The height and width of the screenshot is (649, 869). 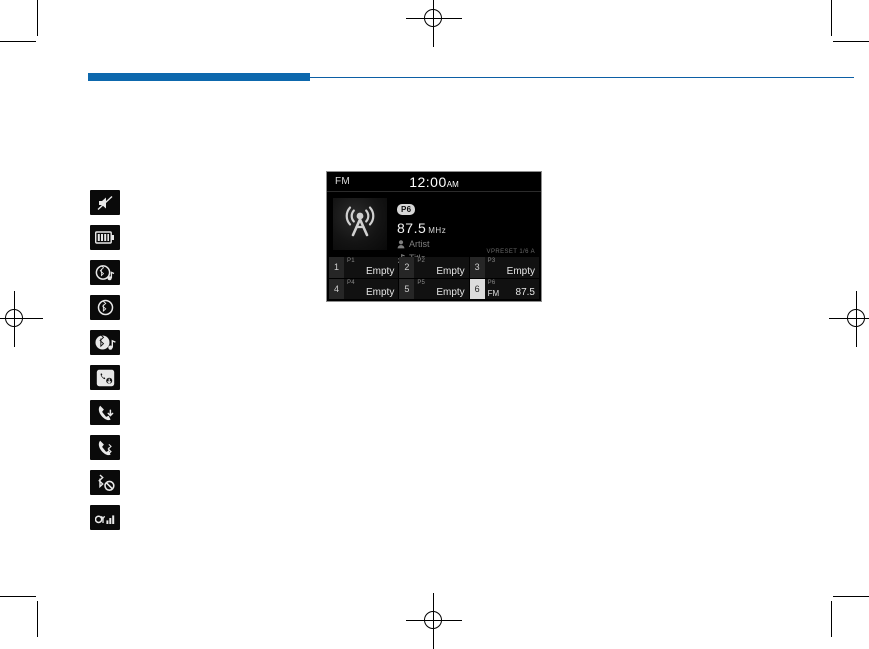 What do you see at coordinates (477, 267) in the screenshot?
I see `preset-number-3: 3` at bounding box center [477, 267].